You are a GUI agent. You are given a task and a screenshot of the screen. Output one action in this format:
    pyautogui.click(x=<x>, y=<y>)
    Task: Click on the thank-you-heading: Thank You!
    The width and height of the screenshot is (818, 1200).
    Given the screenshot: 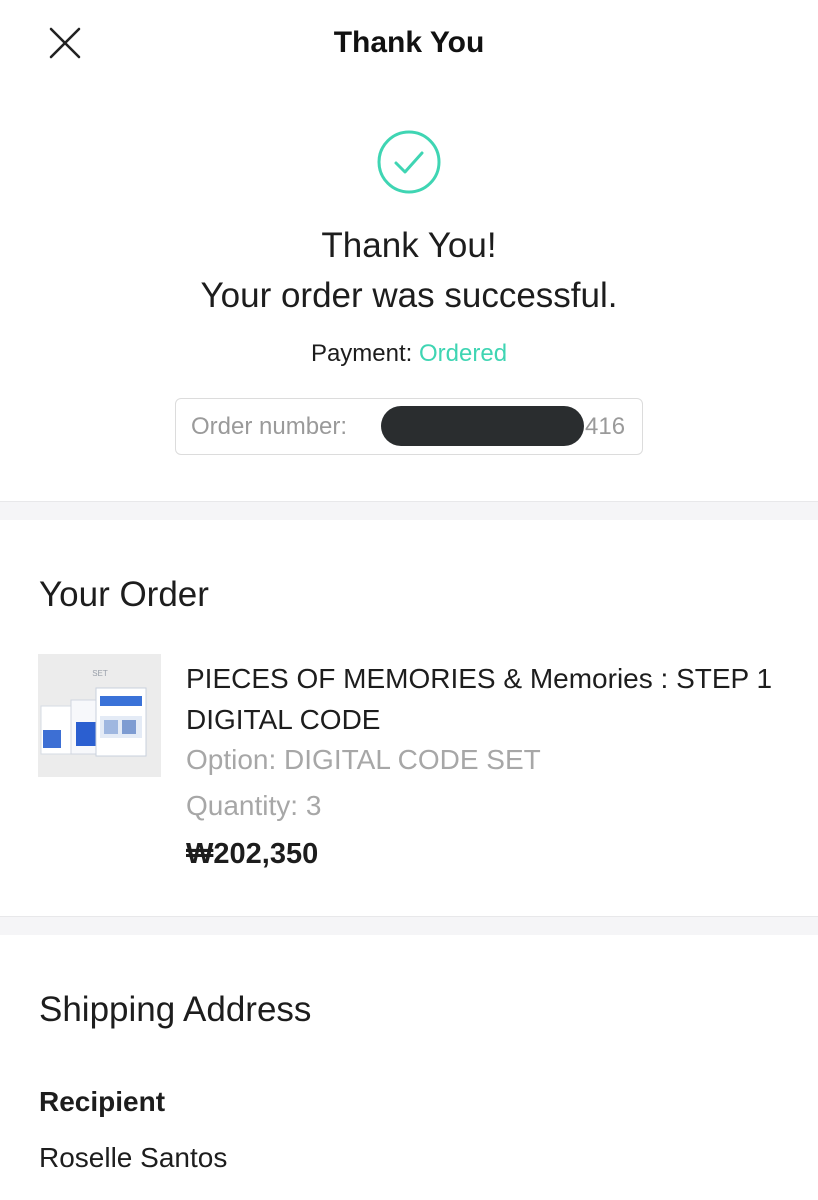 What is the action you would take?
    pyautogui.click(x=409, y=245)
    